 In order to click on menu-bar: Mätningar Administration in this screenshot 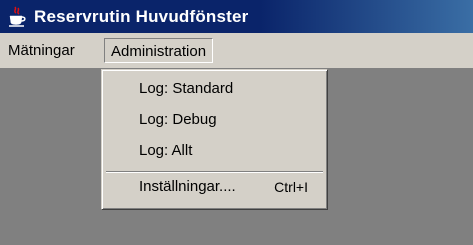, I will do `click(236, 51)`.